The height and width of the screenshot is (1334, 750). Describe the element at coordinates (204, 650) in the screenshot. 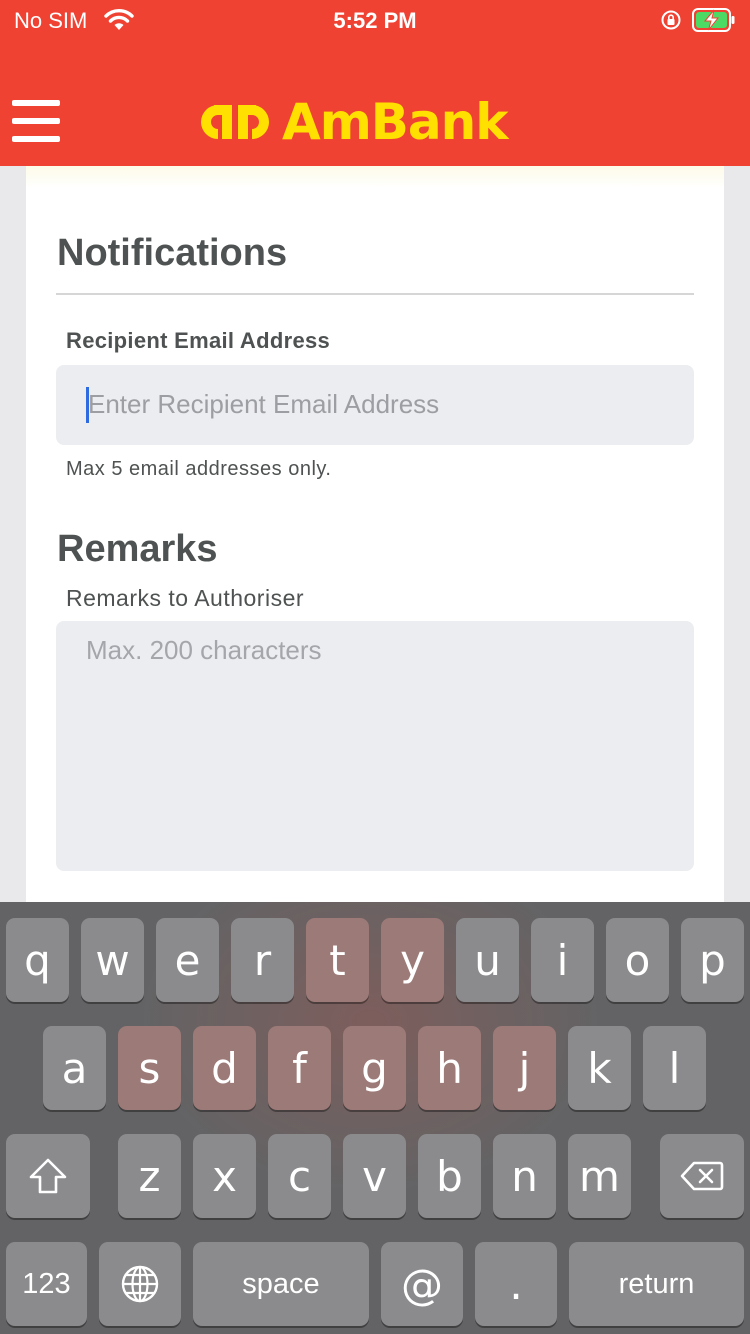

I see `remarks-placeholder: Max. 200 characters` at that location.